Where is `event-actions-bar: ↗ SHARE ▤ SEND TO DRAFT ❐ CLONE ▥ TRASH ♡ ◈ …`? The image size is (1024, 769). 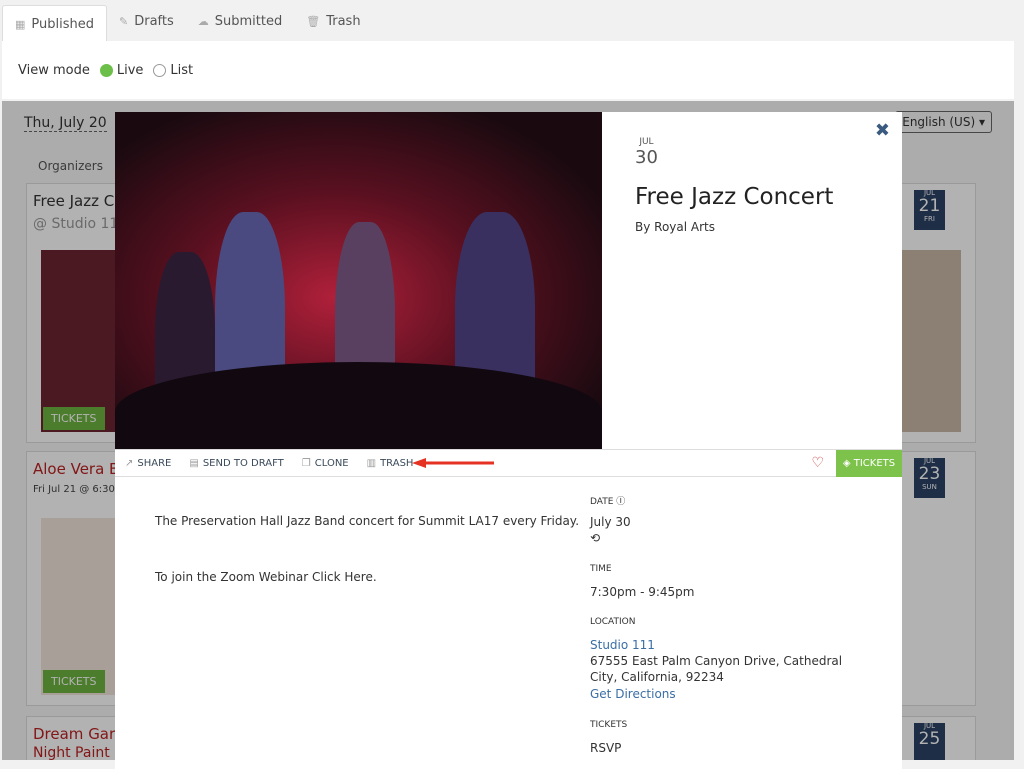
event-actions-bar: ↗ SHARE ▤ SEND TO DRAFT ❐ CLONE ▥ TRASH ♡ ◈ … is located at coordinates (508, 463).